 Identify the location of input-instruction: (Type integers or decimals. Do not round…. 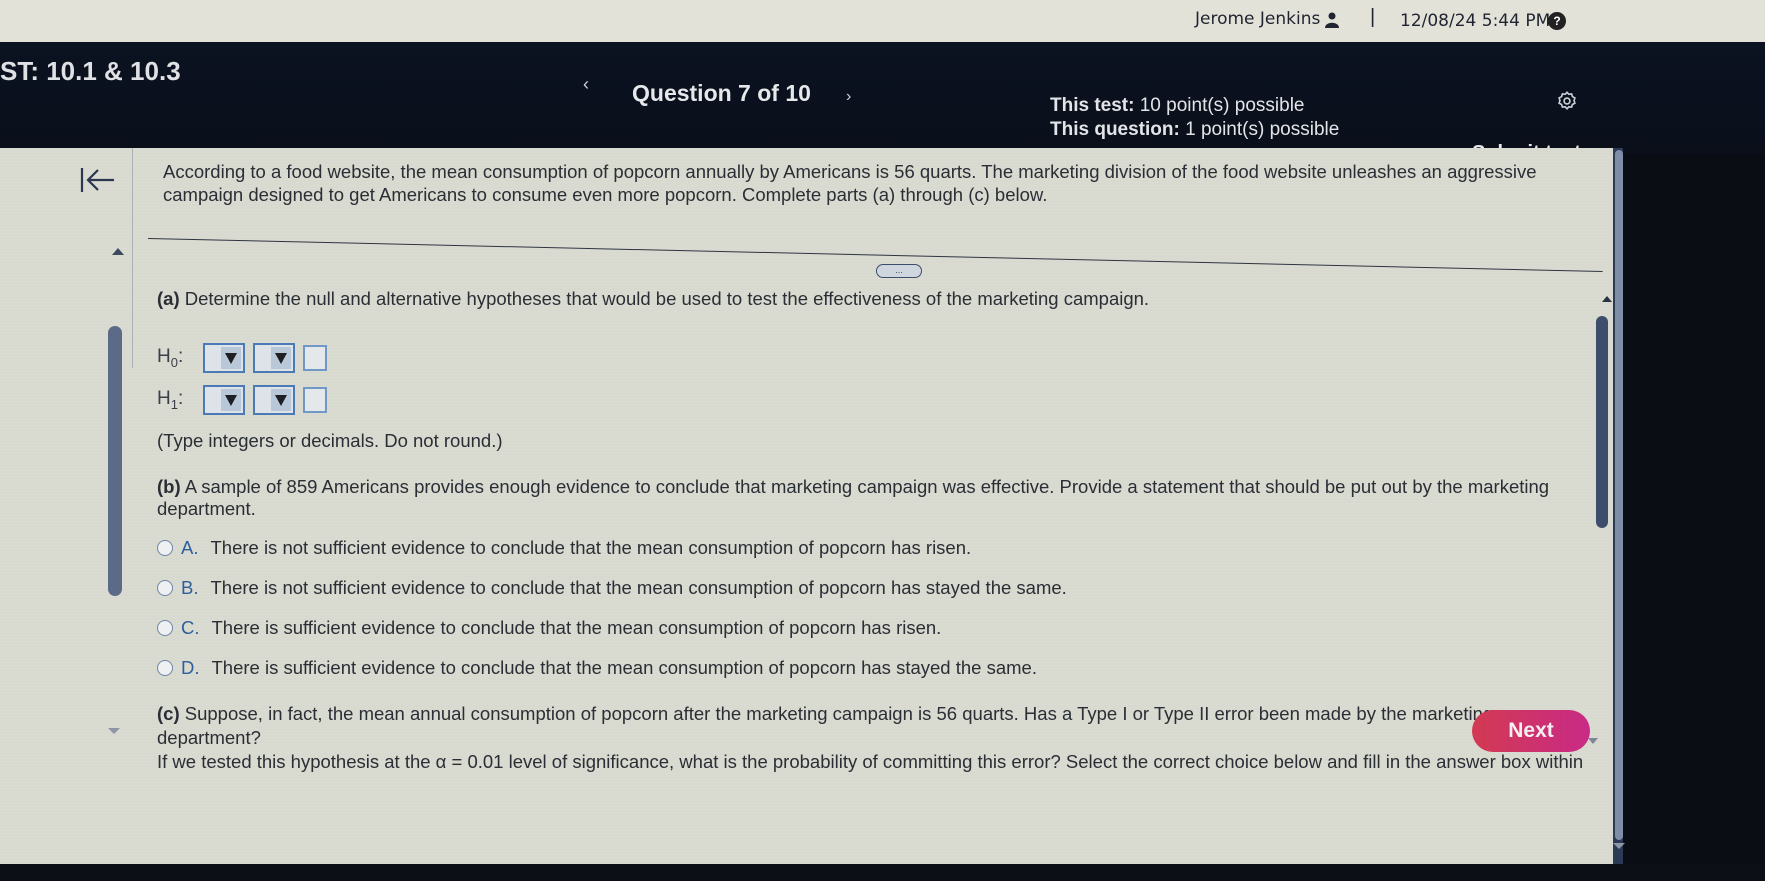
(330, 440).